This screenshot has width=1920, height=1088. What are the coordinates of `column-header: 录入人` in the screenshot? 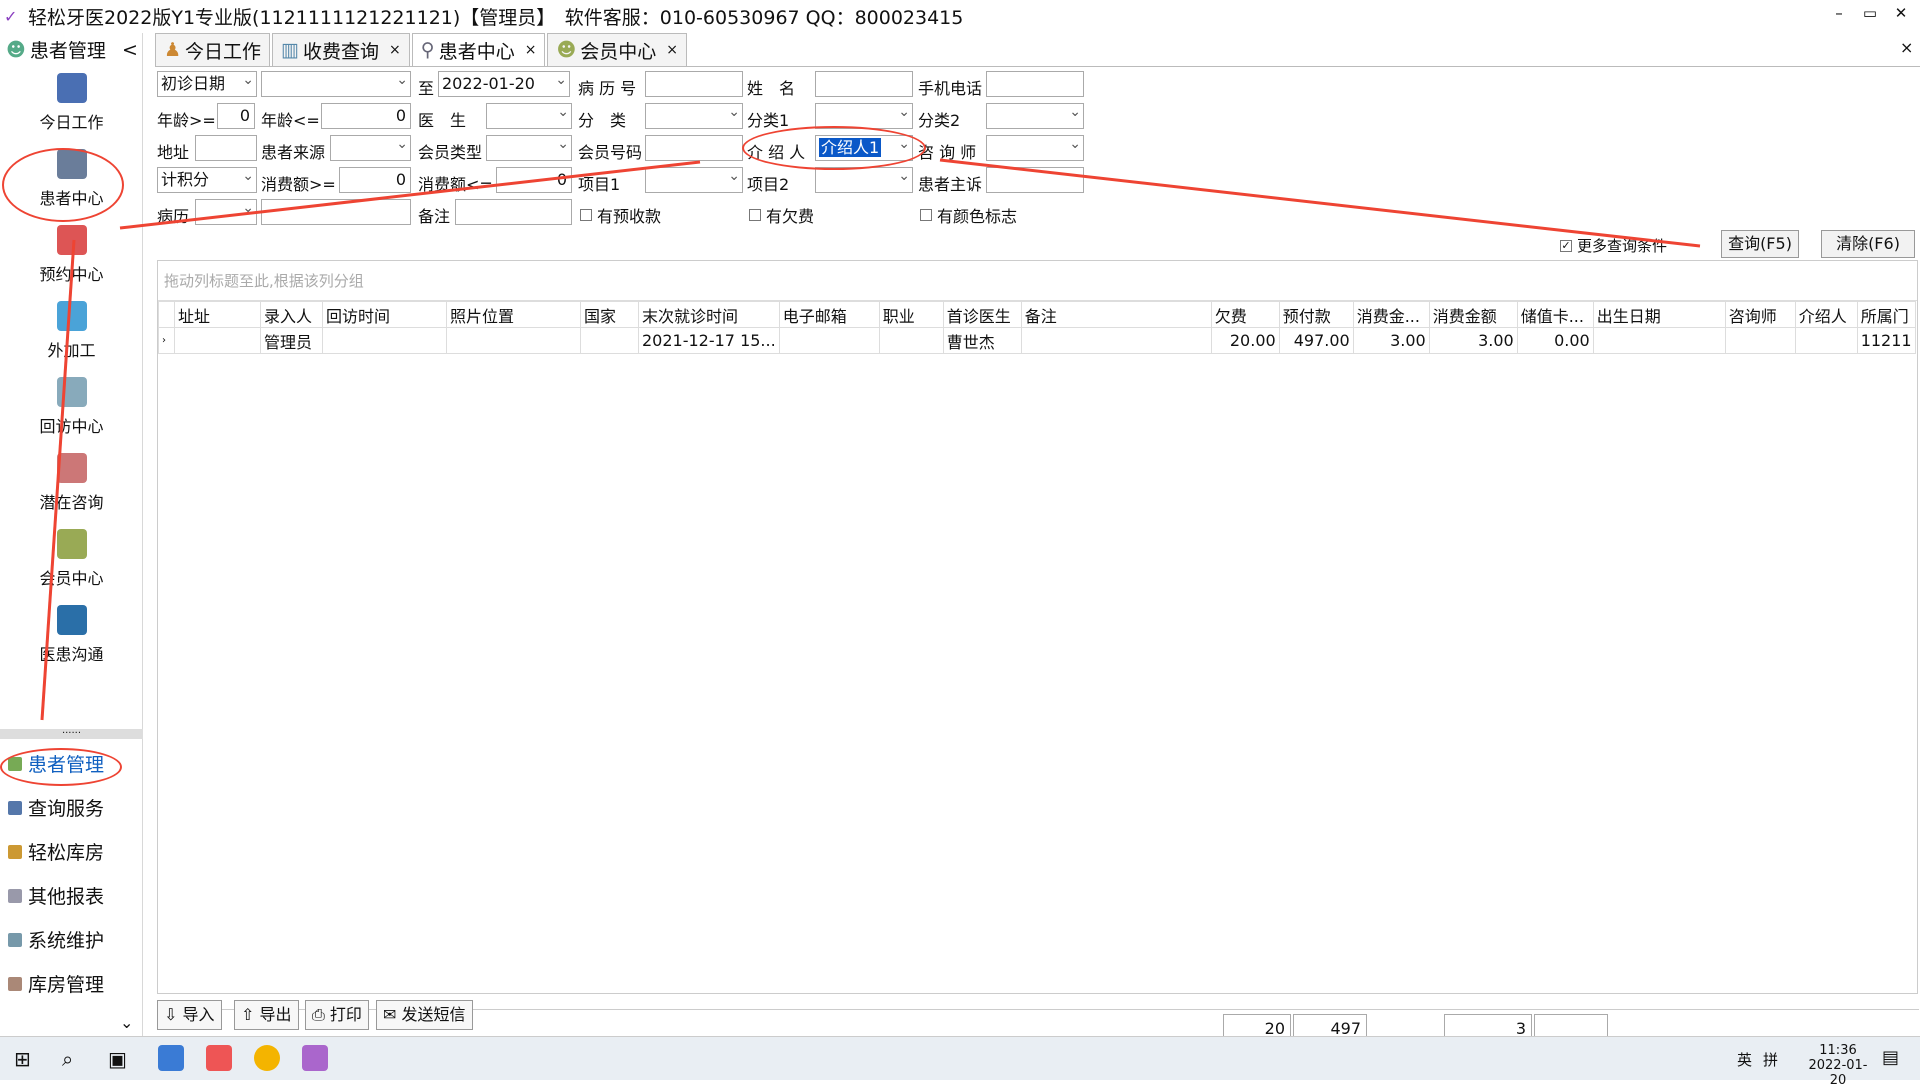 It's located at (291, 314).